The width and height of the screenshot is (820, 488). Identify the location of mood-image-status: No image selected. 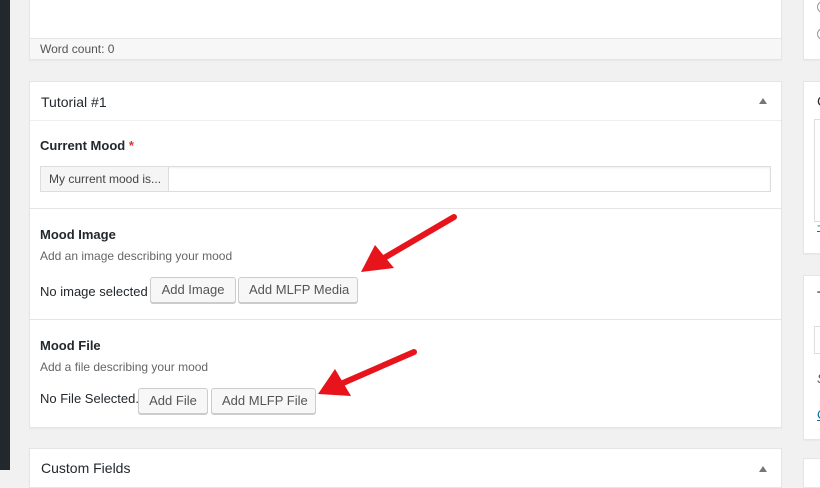
(94, 291).